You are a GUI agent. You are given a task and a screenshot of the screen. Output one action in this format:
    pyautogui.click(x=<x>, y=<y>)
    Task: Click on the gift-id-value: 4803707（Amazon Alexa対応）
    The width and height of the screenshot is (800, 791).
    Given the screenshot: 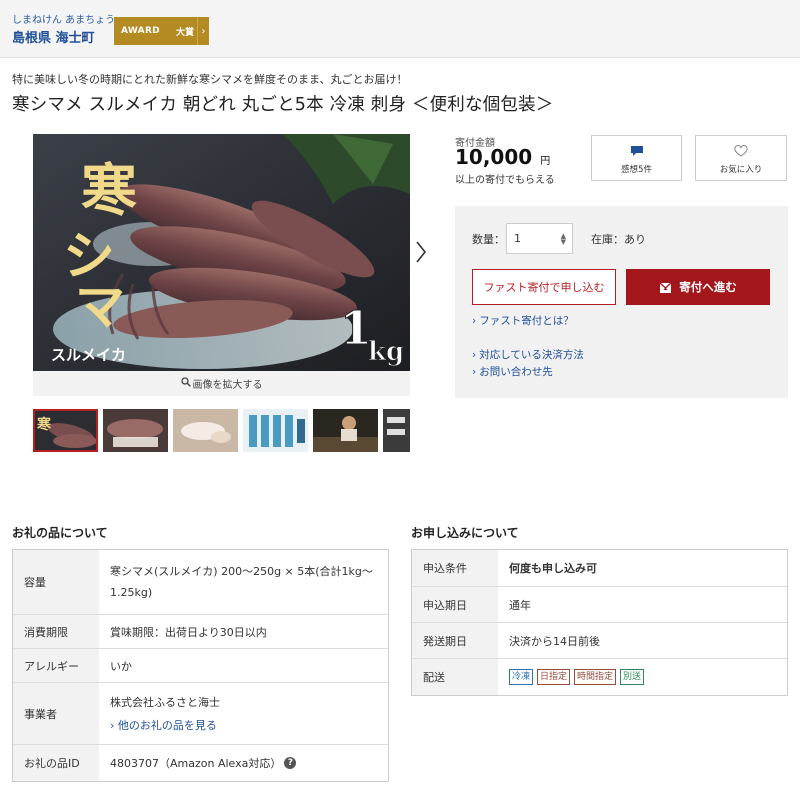 What is the action you would take?
    pyautogui.click(x=196, y=763)
    